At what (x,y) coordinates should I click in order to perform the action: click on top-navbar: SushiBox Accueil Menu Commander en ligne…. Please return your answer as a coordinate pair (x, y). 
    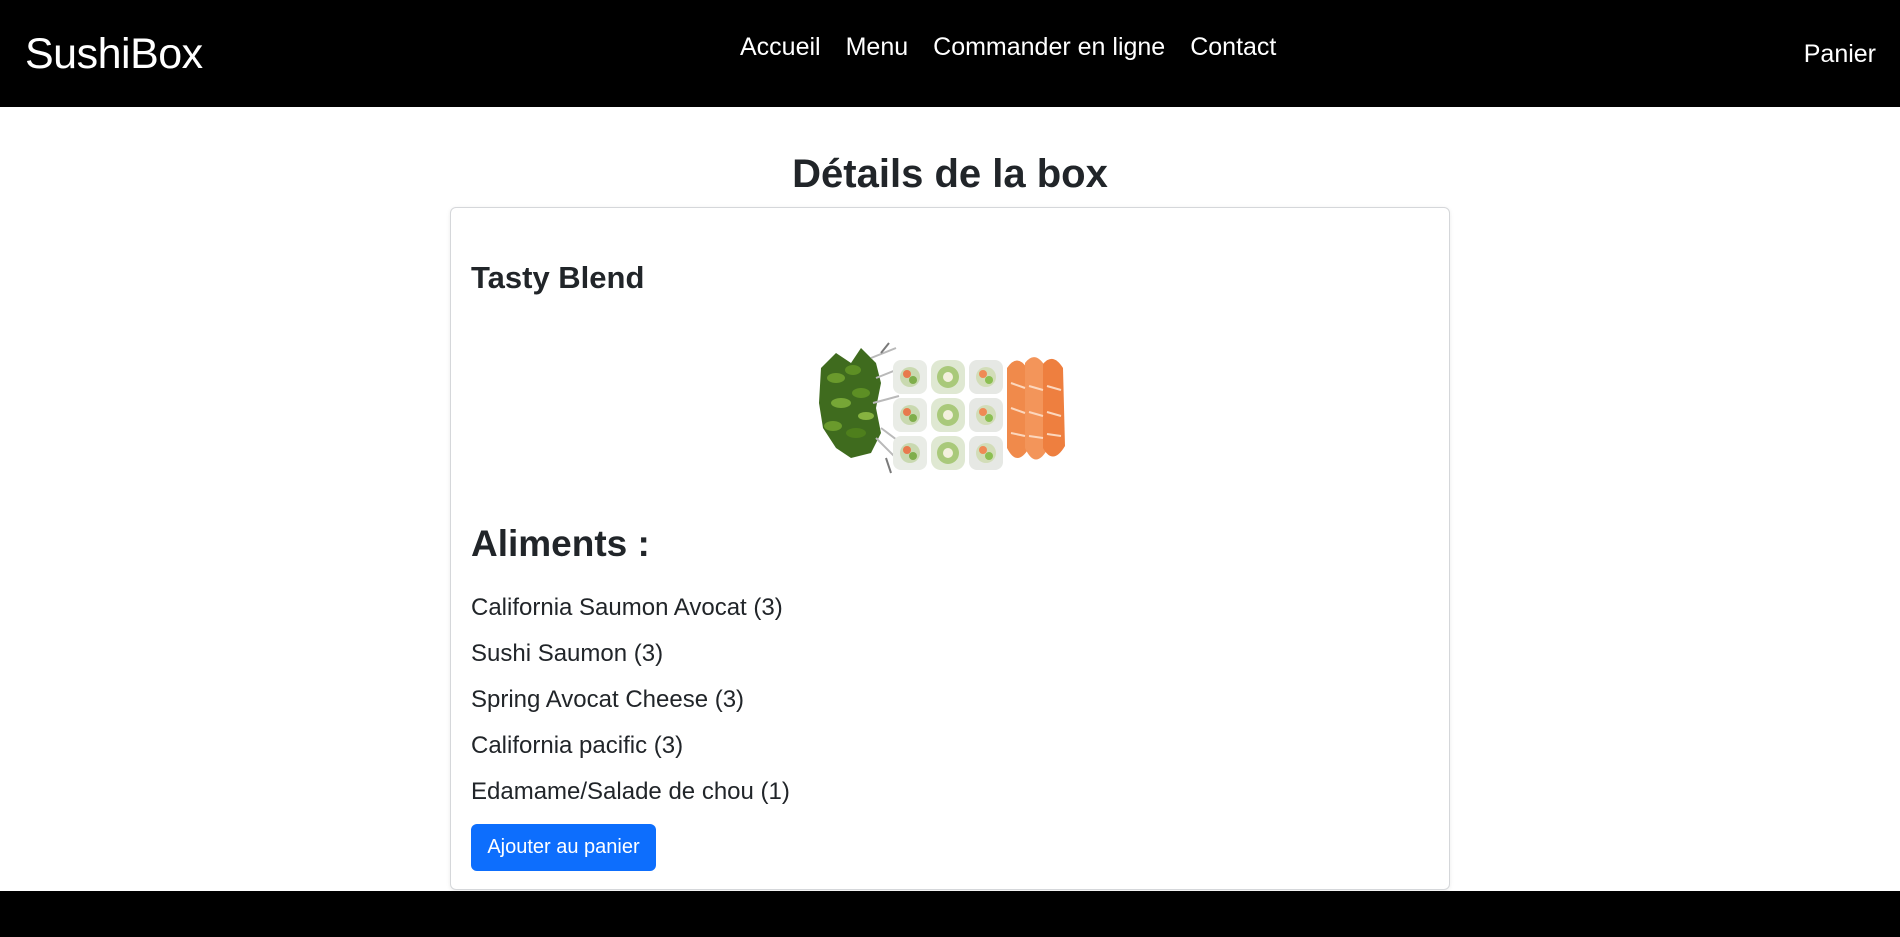
    Looking at the image, I should click on (950, 53).